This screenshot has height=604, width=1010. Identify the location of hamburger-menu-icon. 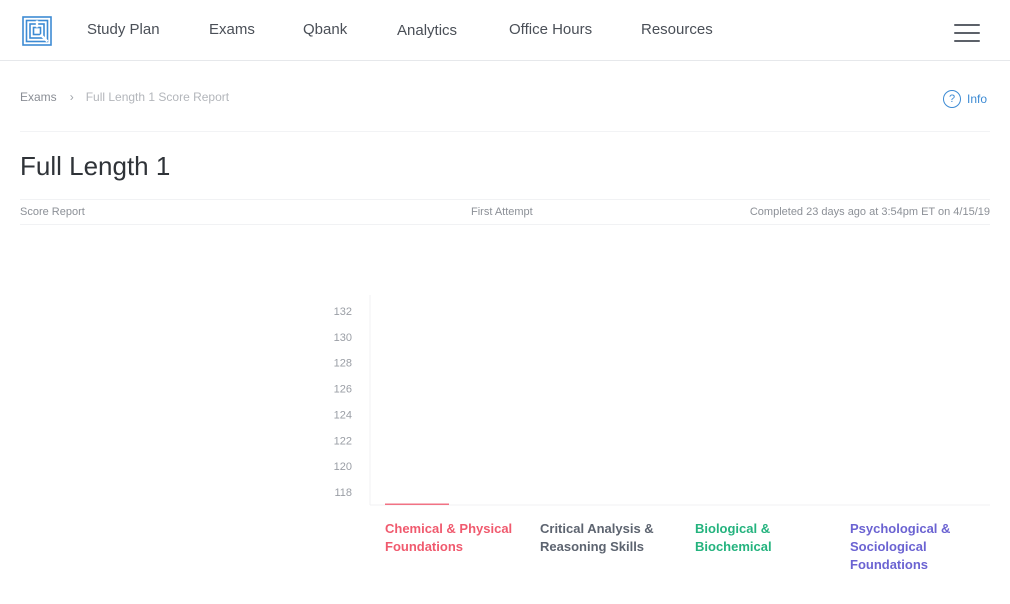
(967, 33).